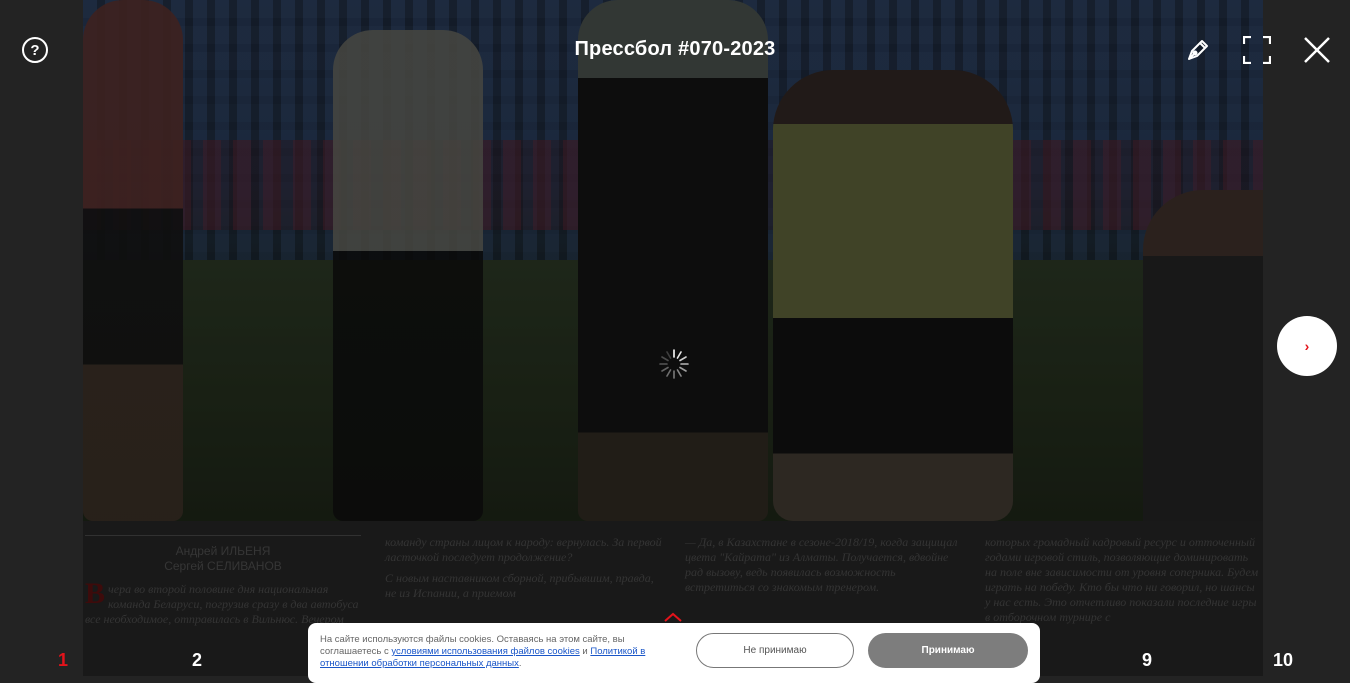 The image size is (1350, 683). I want to click on annotate-button, so click(1198, 50).